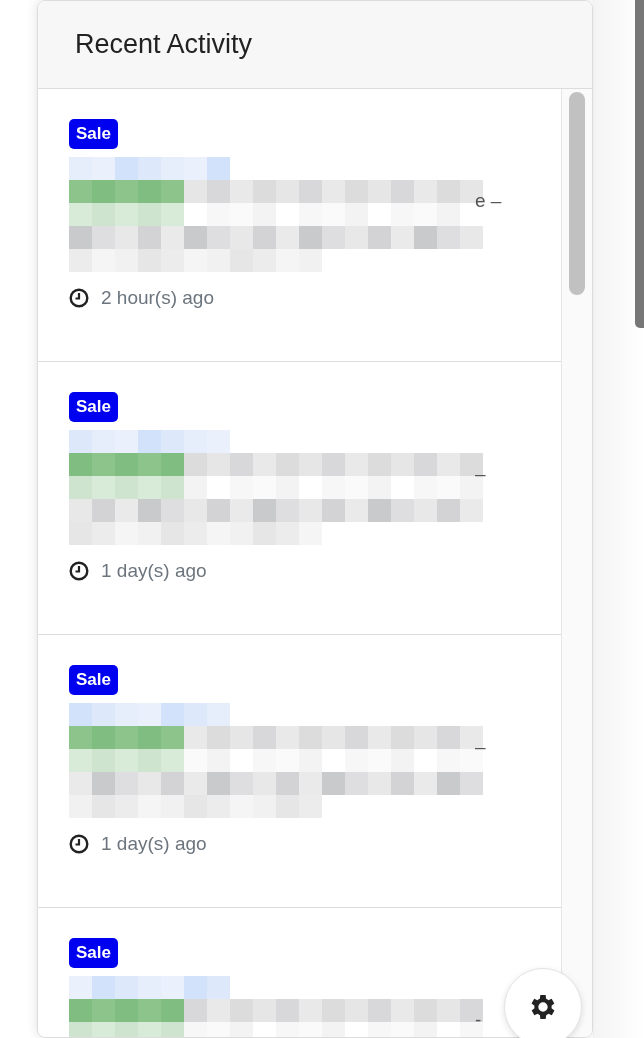 This screenshot has width=644, height=1038. I want to click on scrollbar-track, so click(577, 563).